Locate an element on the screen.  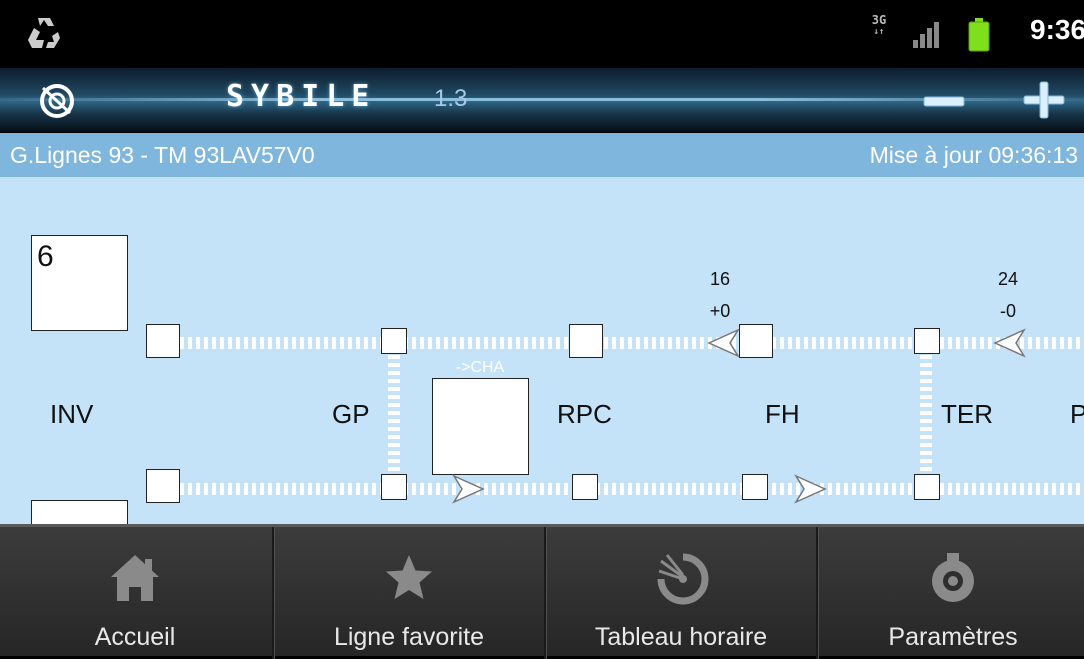
stop-ter-lower is located at coordinates (927, 487).